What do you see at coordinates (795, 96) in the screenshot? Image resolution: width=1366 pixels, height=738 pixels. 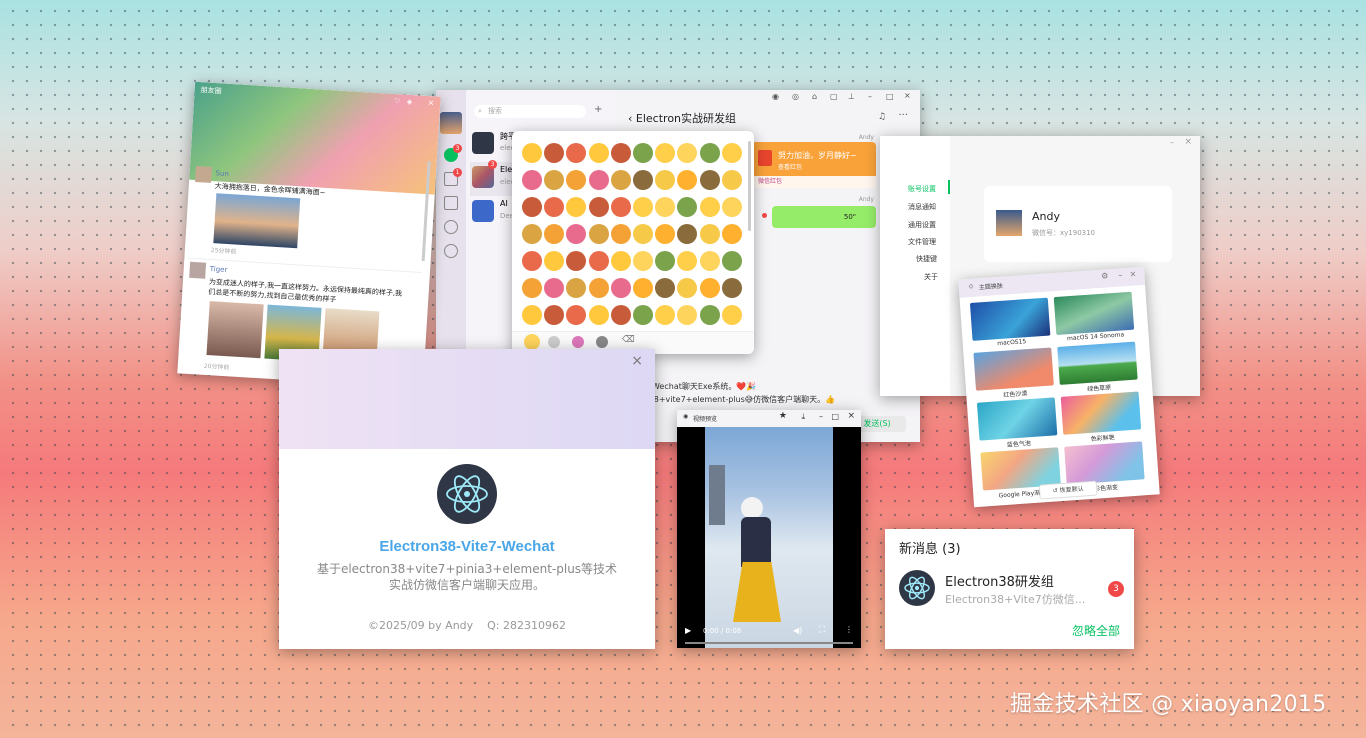 I see `record-icon: ◎` at bounding box center [795, 96].